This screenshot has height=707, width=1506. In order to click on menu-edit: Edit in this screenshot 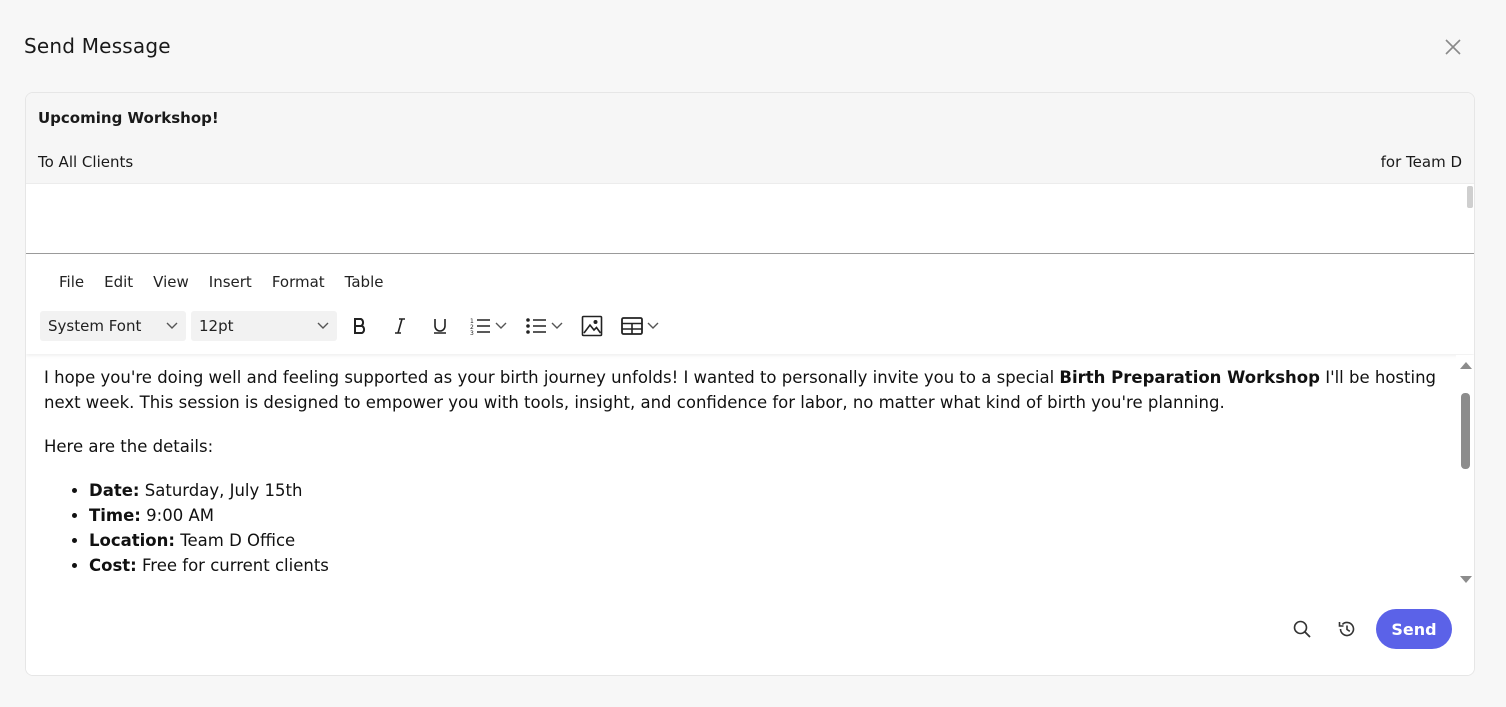, I will do `click(118, 282)`.